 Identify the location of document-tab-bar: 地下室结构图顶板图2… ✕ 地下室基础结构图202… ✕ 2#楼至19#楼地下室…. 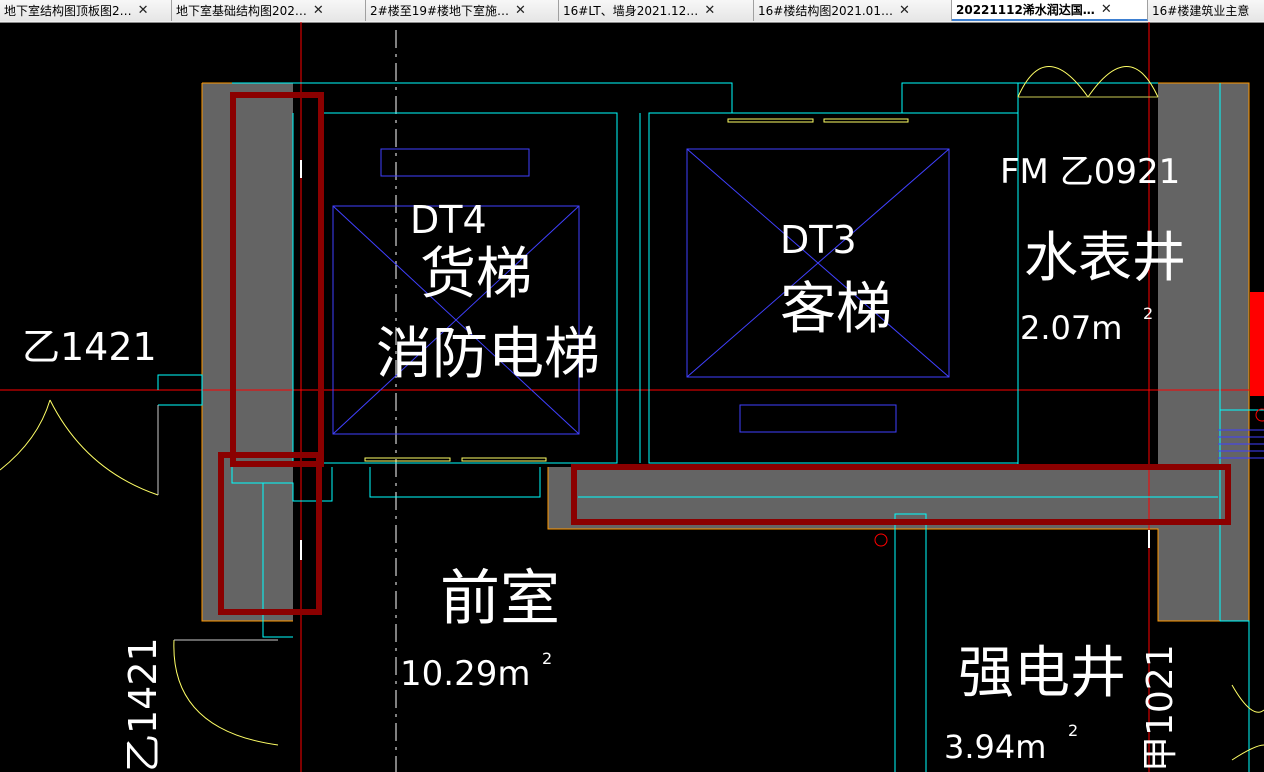
(632, 11).